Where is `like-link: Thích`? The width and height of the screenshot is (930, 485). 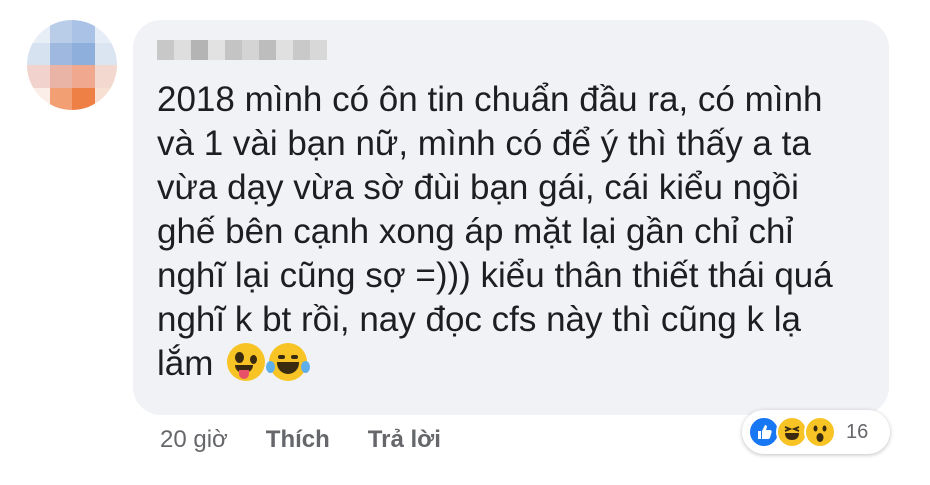 like-link: Thích is located at coordinates (298, 440).